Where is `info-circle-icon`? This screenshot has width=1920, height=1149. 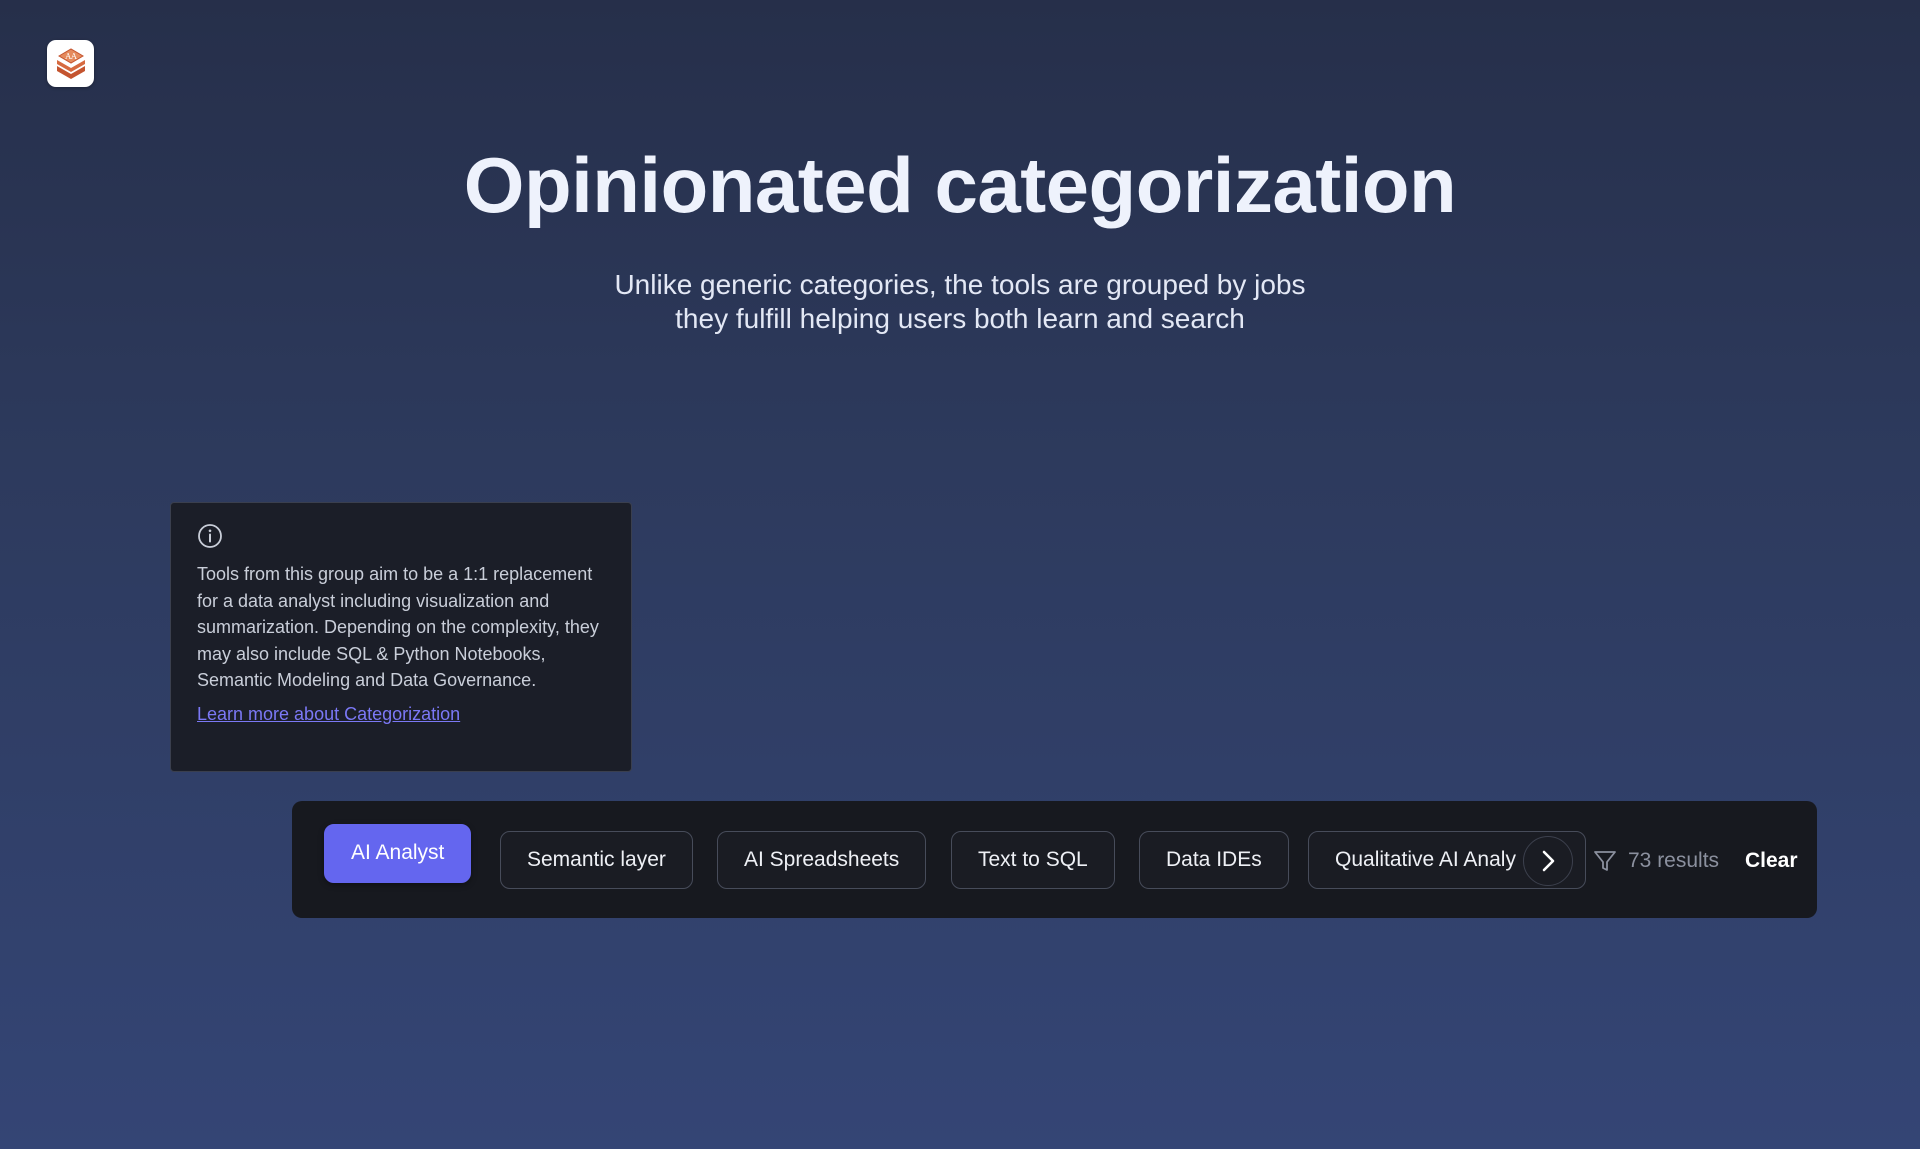
info-circle-icon is located at coordinates (210, 536).